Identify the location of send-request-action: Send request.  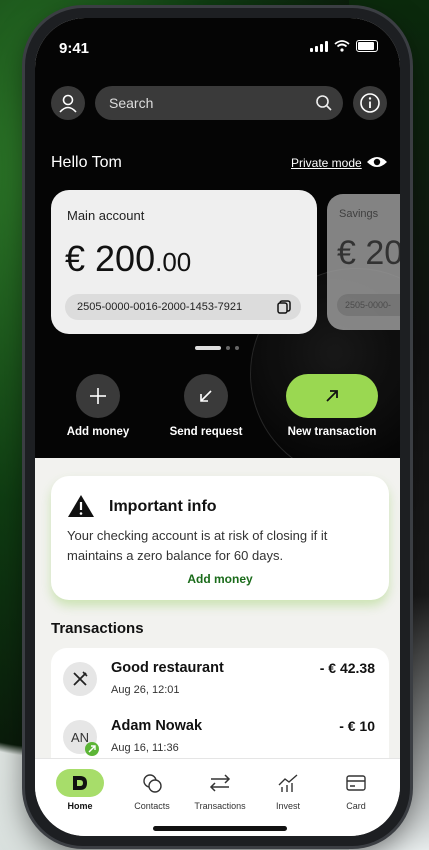
(206, 406).